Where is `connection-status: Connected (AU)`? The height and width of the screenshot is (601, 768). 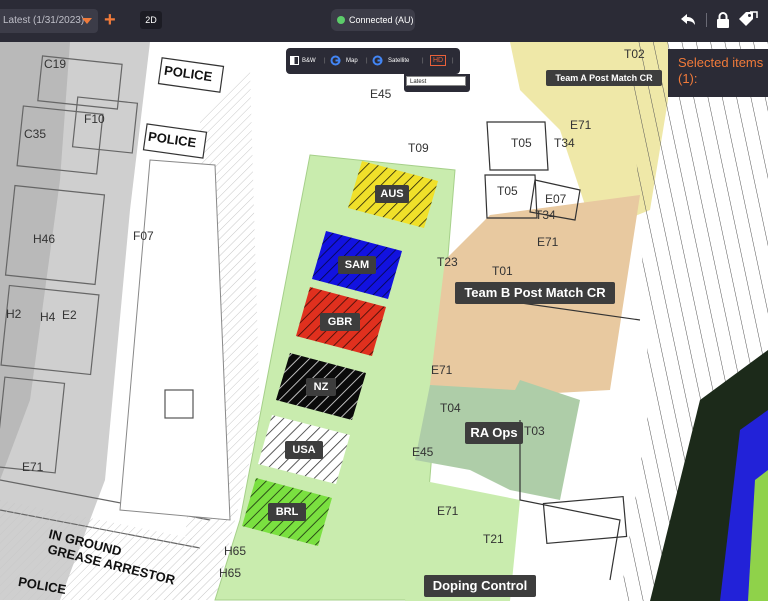 connection-status: Connected (AU) is located at coordinates (373, 20).